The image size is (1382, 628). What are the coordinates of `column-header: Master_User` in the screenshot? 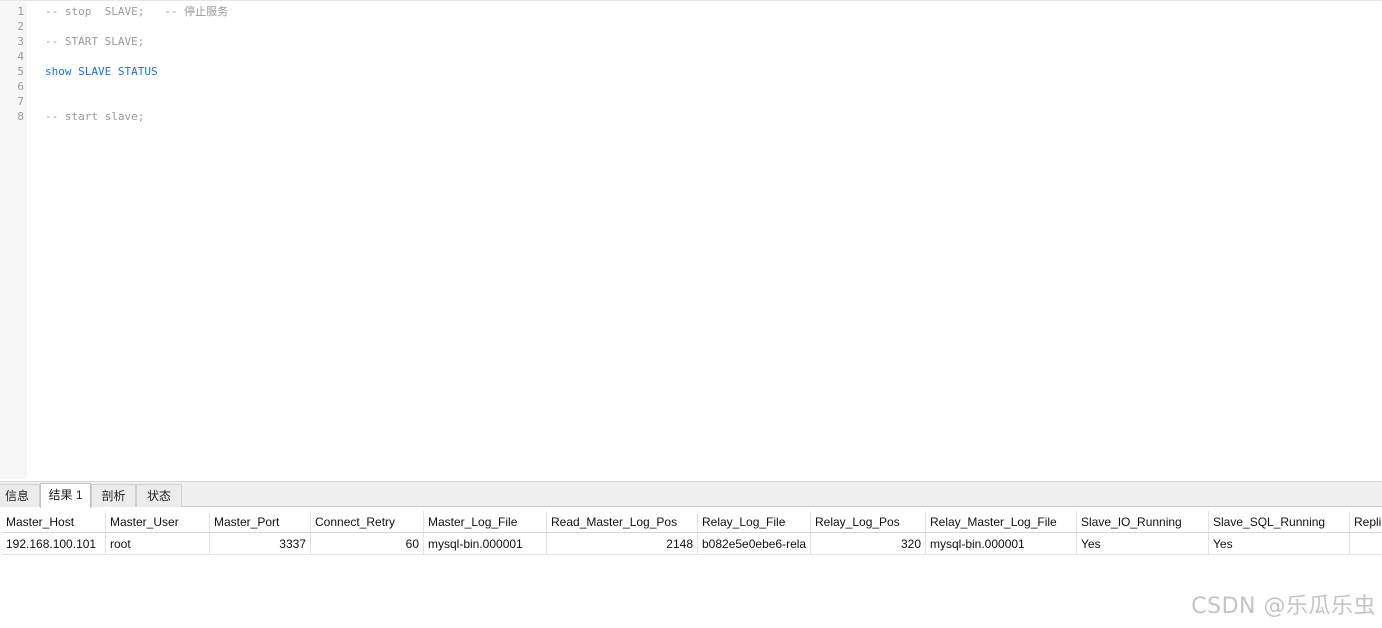 It's located at (158, 522).